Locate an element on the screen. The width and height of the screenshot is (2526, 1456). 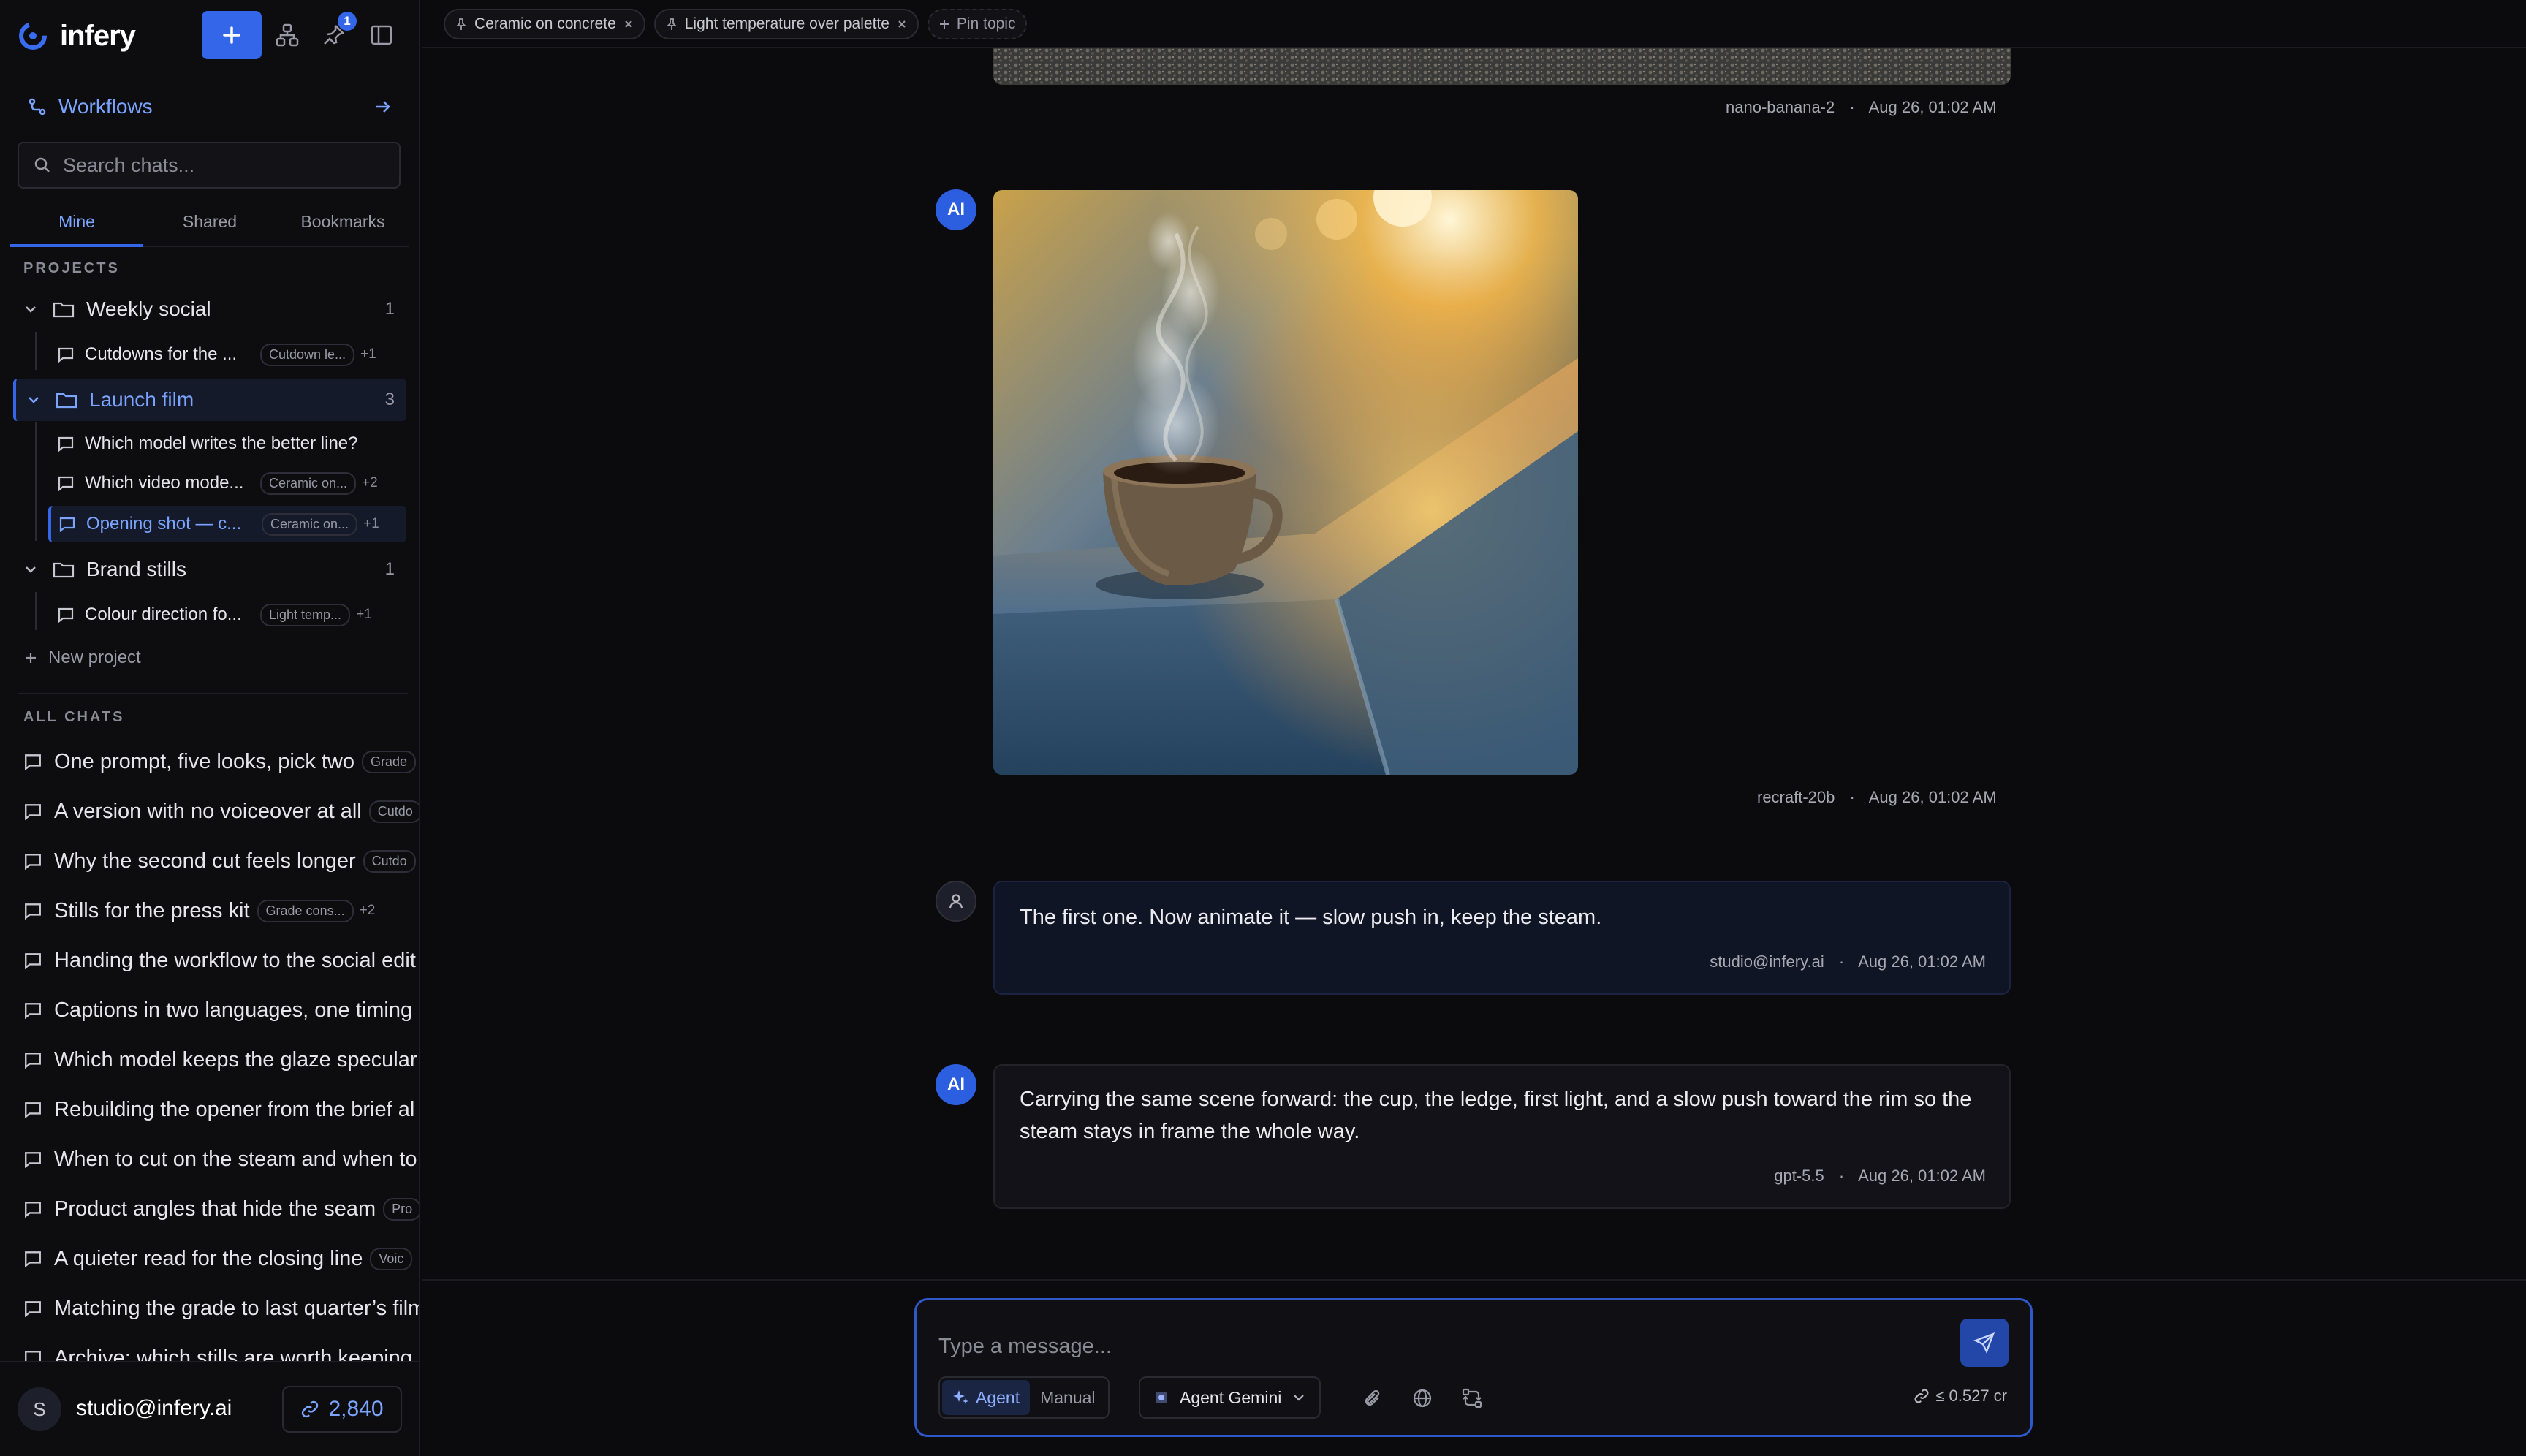
pinned-topic-chip: Ceramic on concrete is located at coordinates (544, 24).